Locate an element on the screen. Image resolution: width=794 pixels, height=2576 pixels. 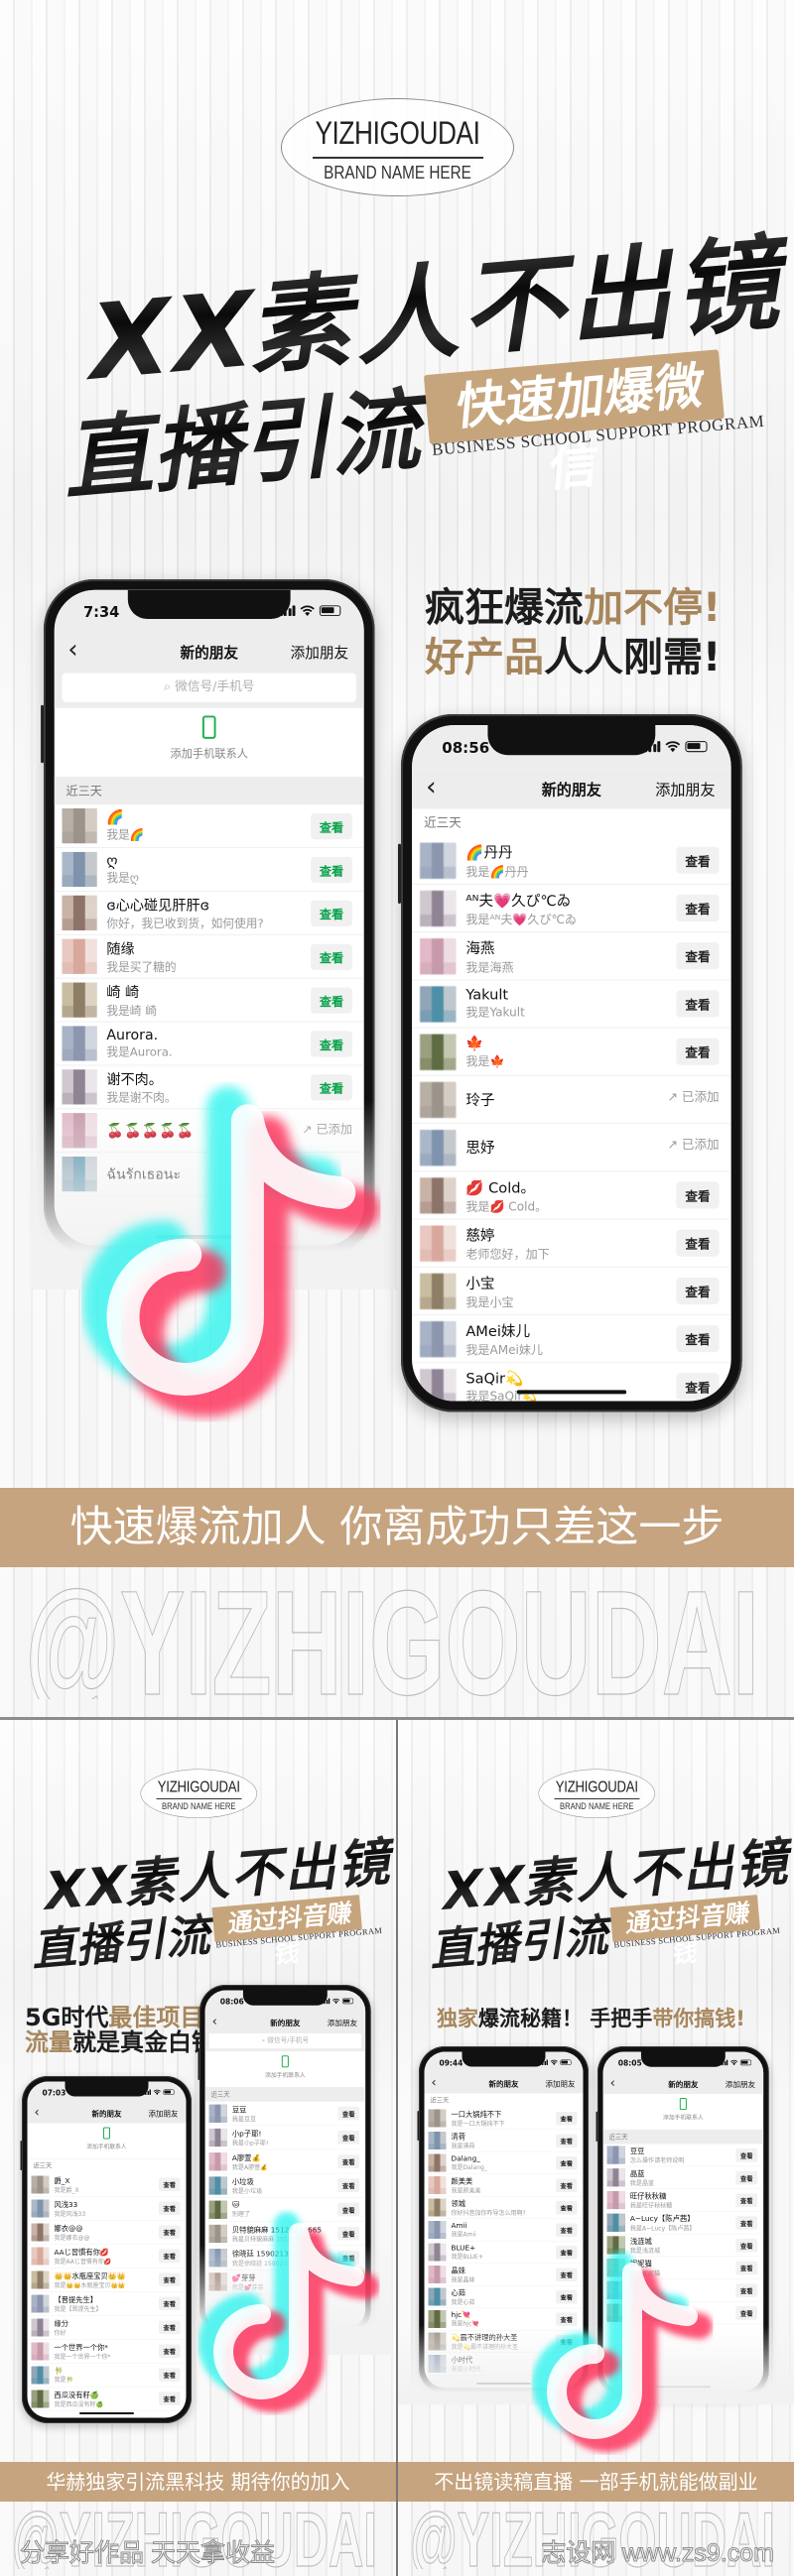
list-item: 崎 崎我是崎 崎查看 is located at coordinates (209, 1001).